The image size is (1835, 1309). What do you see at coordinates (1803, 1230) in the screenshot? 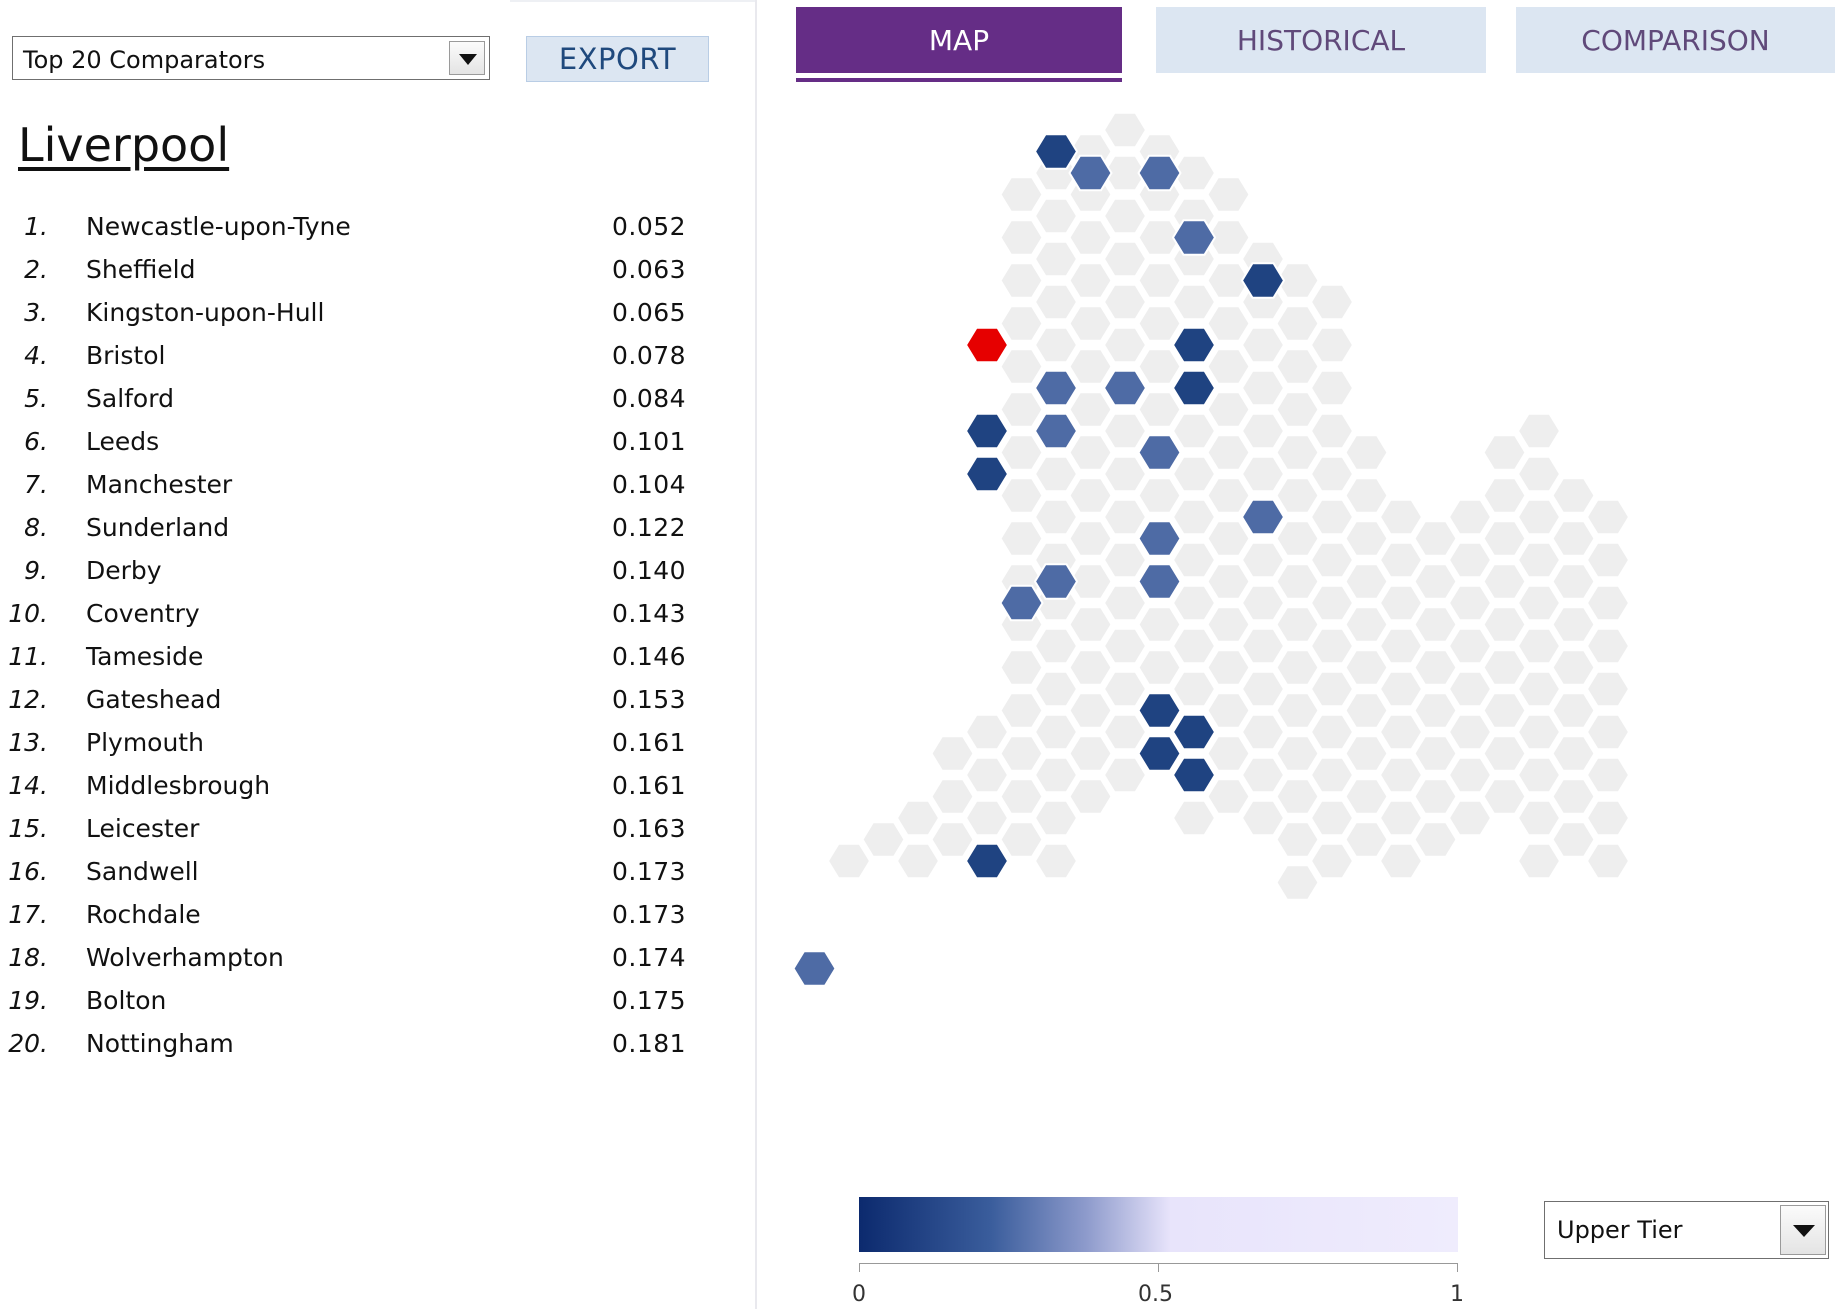
I see `chevron-down-icon` at bounding box center [1803, 1230].